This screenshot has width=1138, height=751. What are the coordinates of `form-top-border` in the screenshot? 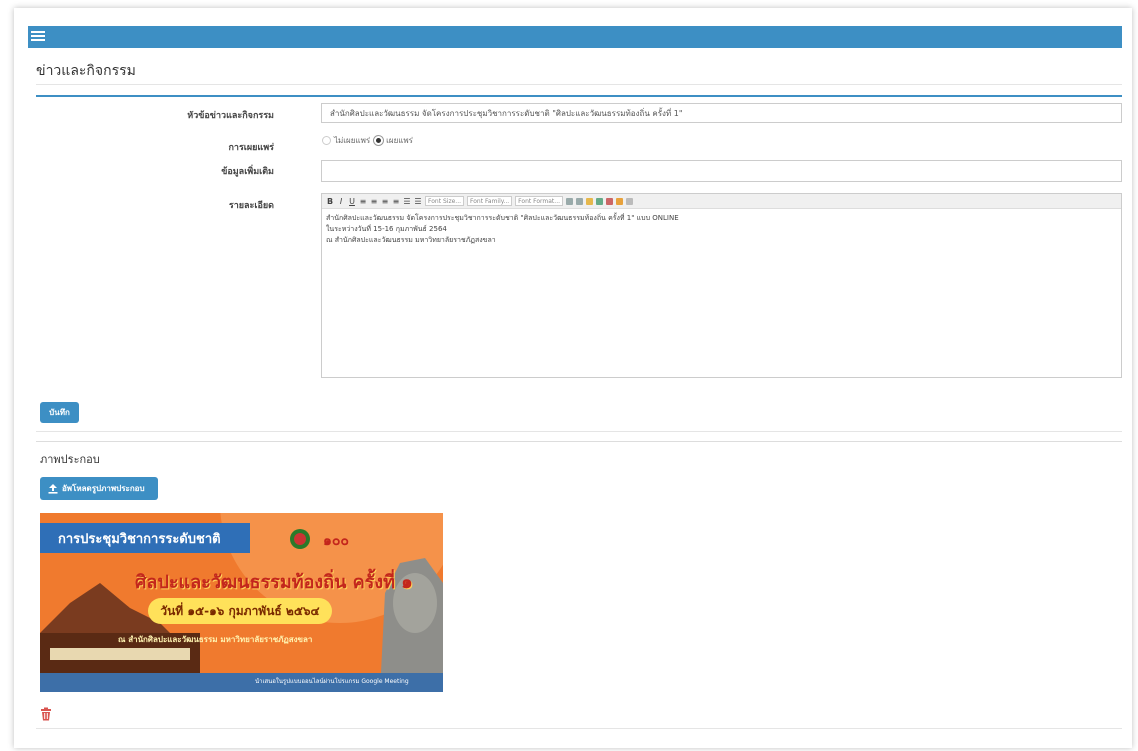 It's located at (579, 96).